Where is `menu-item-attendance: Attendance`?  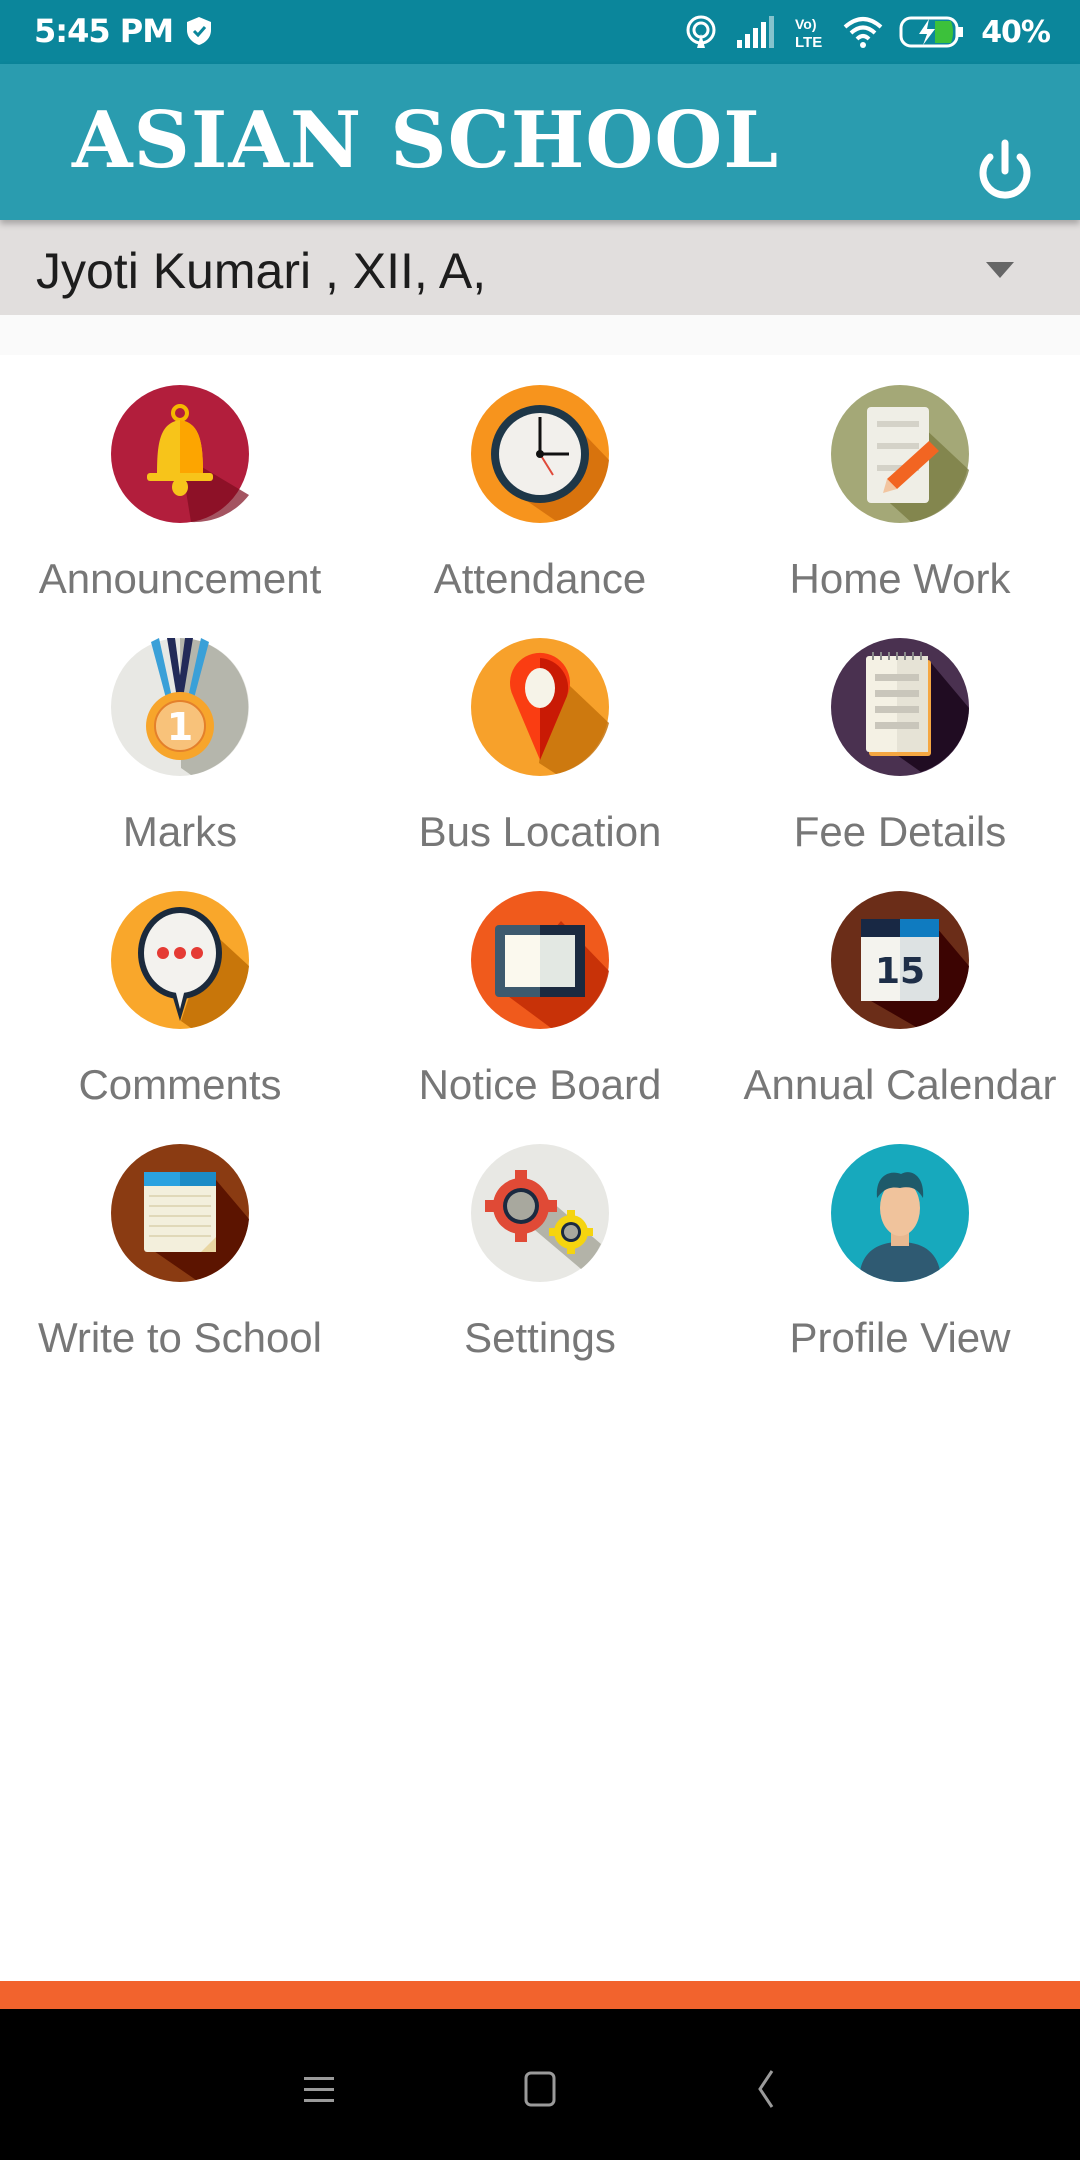
menu-item-attendance: Attendance is located at coordinates (540, 480).